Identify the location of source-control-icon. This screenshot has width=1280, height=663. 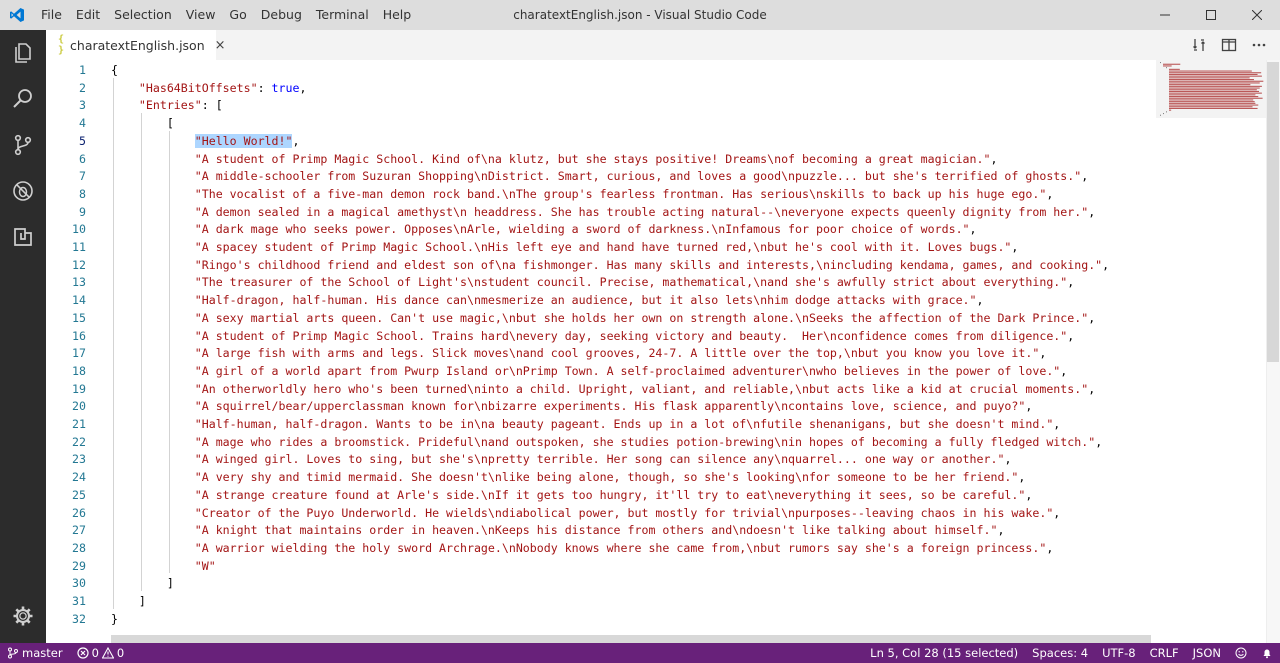
(23, 145).